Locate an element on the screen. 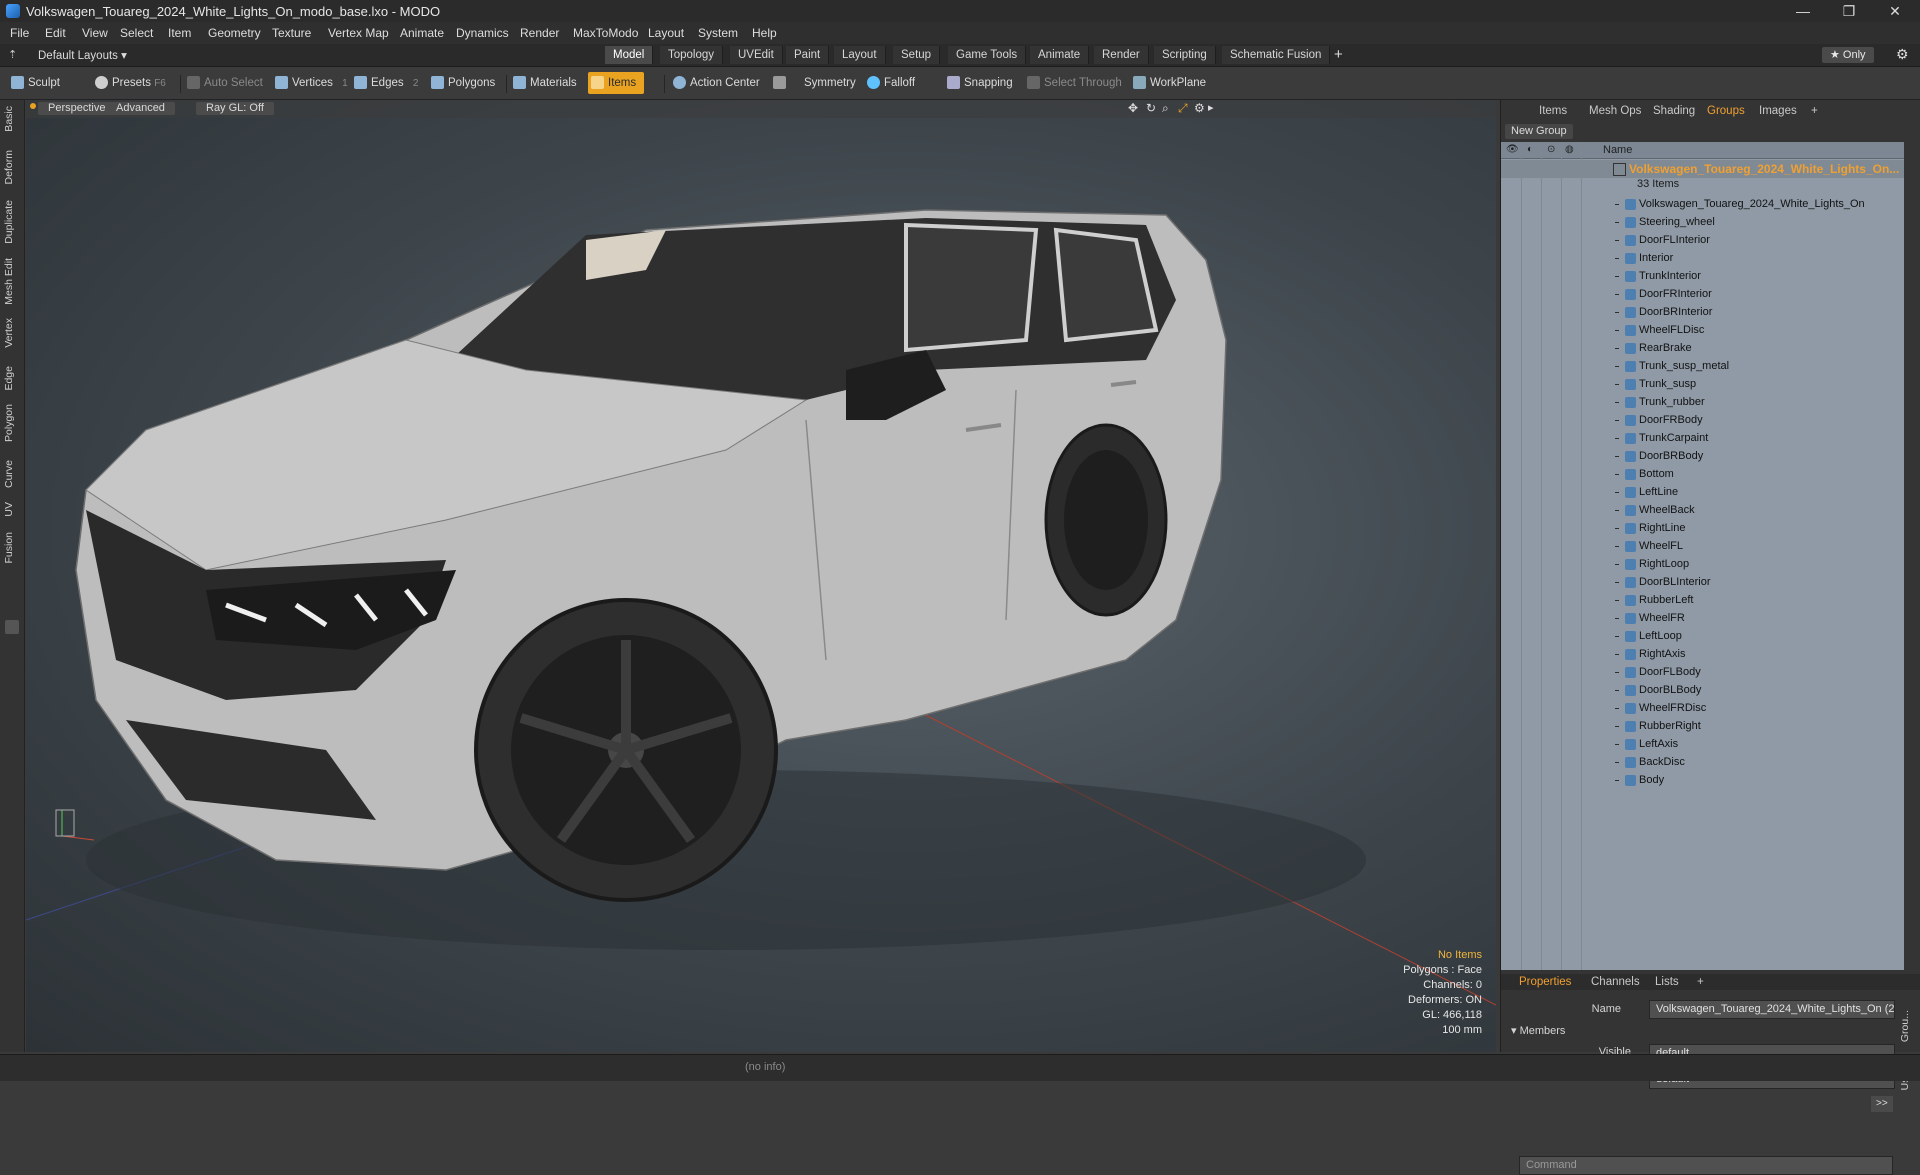 The height and width of the screenshot is (1175, 1920). panel-toggle-icon is located at coordinates (12, 627).